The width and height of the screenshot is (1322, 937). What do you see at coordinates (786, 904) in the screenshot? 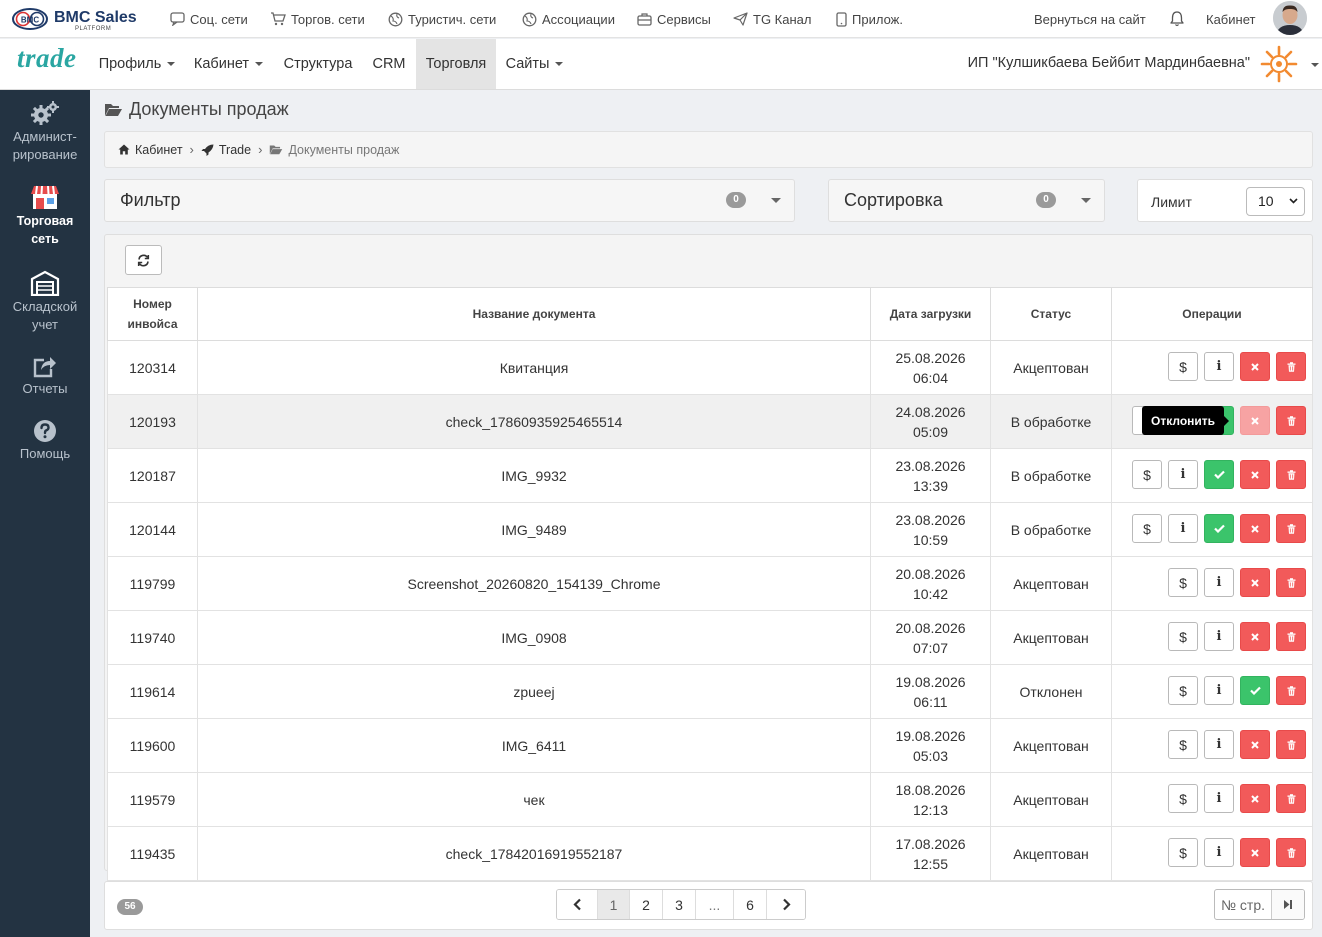
I see `next-page-button` at bounding box center [786, 904].